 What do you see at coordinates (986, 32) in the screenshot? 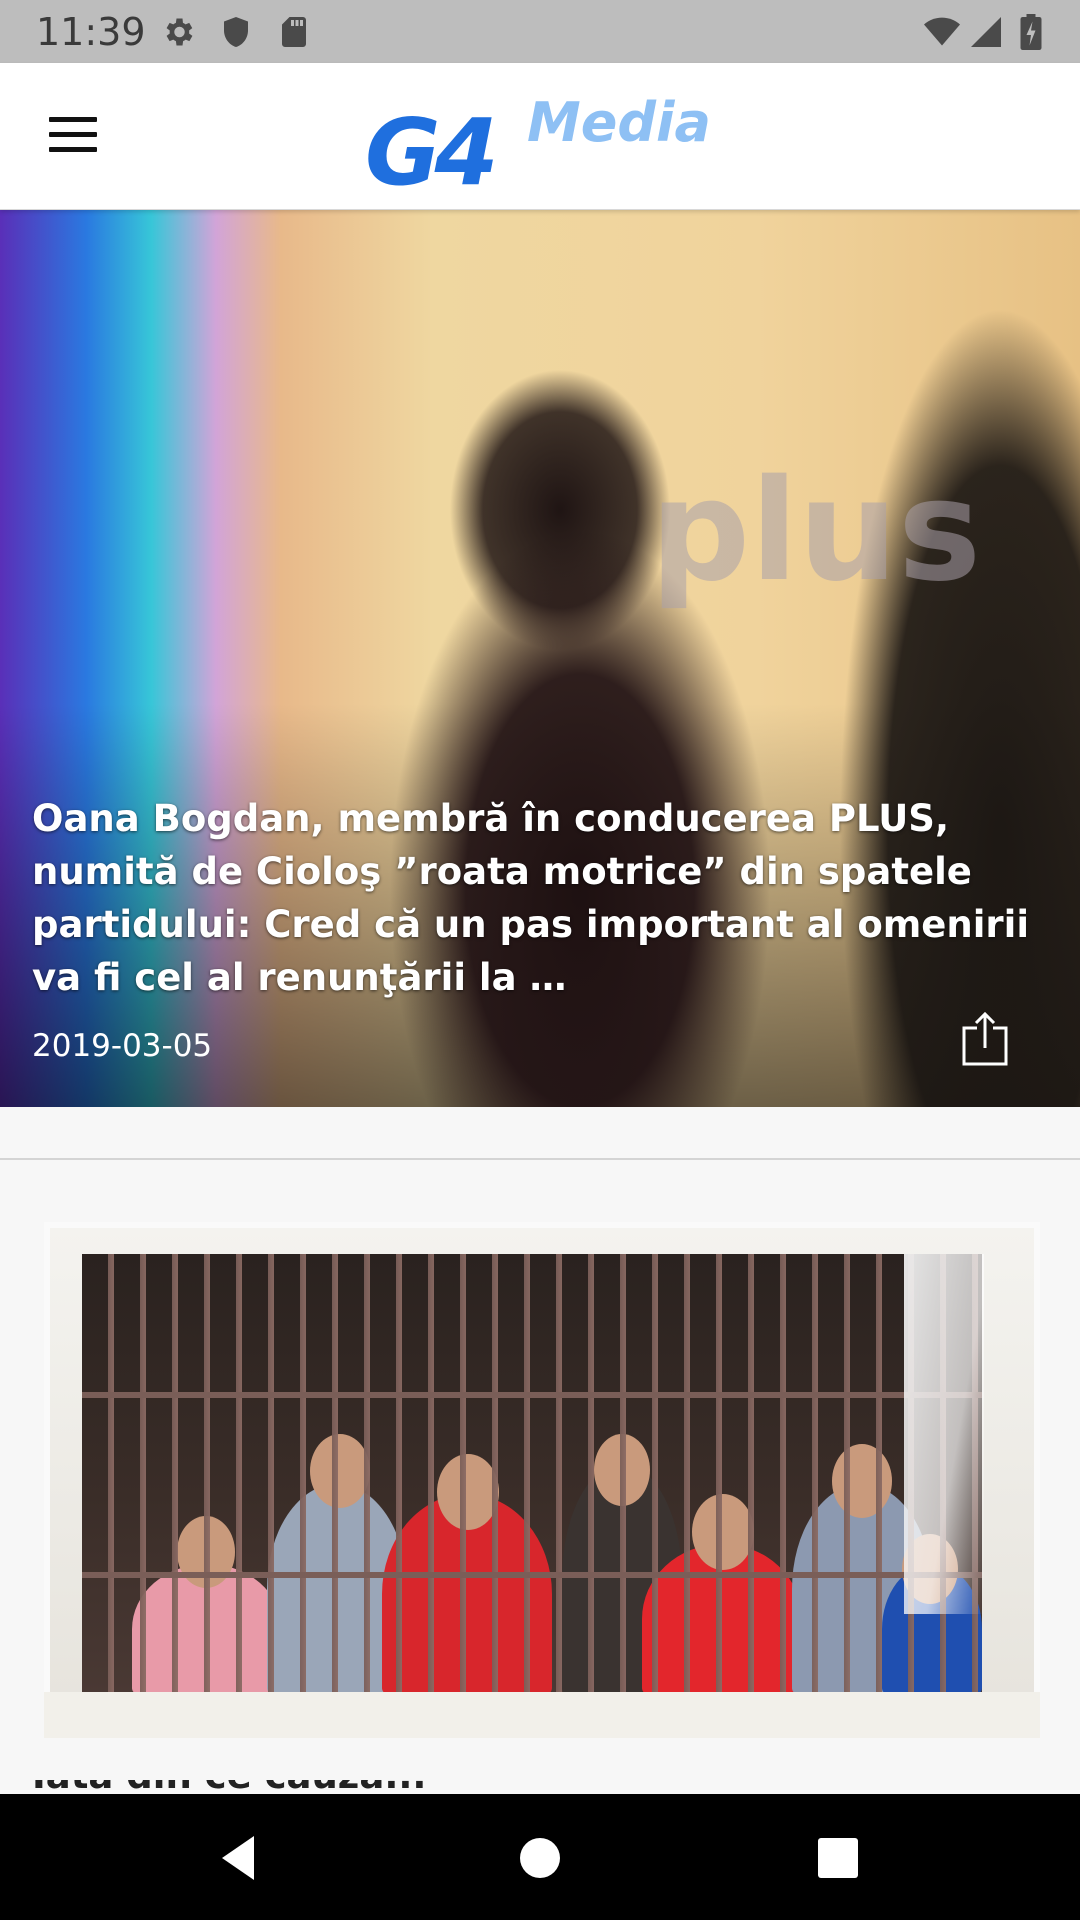
I see `signal-icon` at bounding box center [986, 32].